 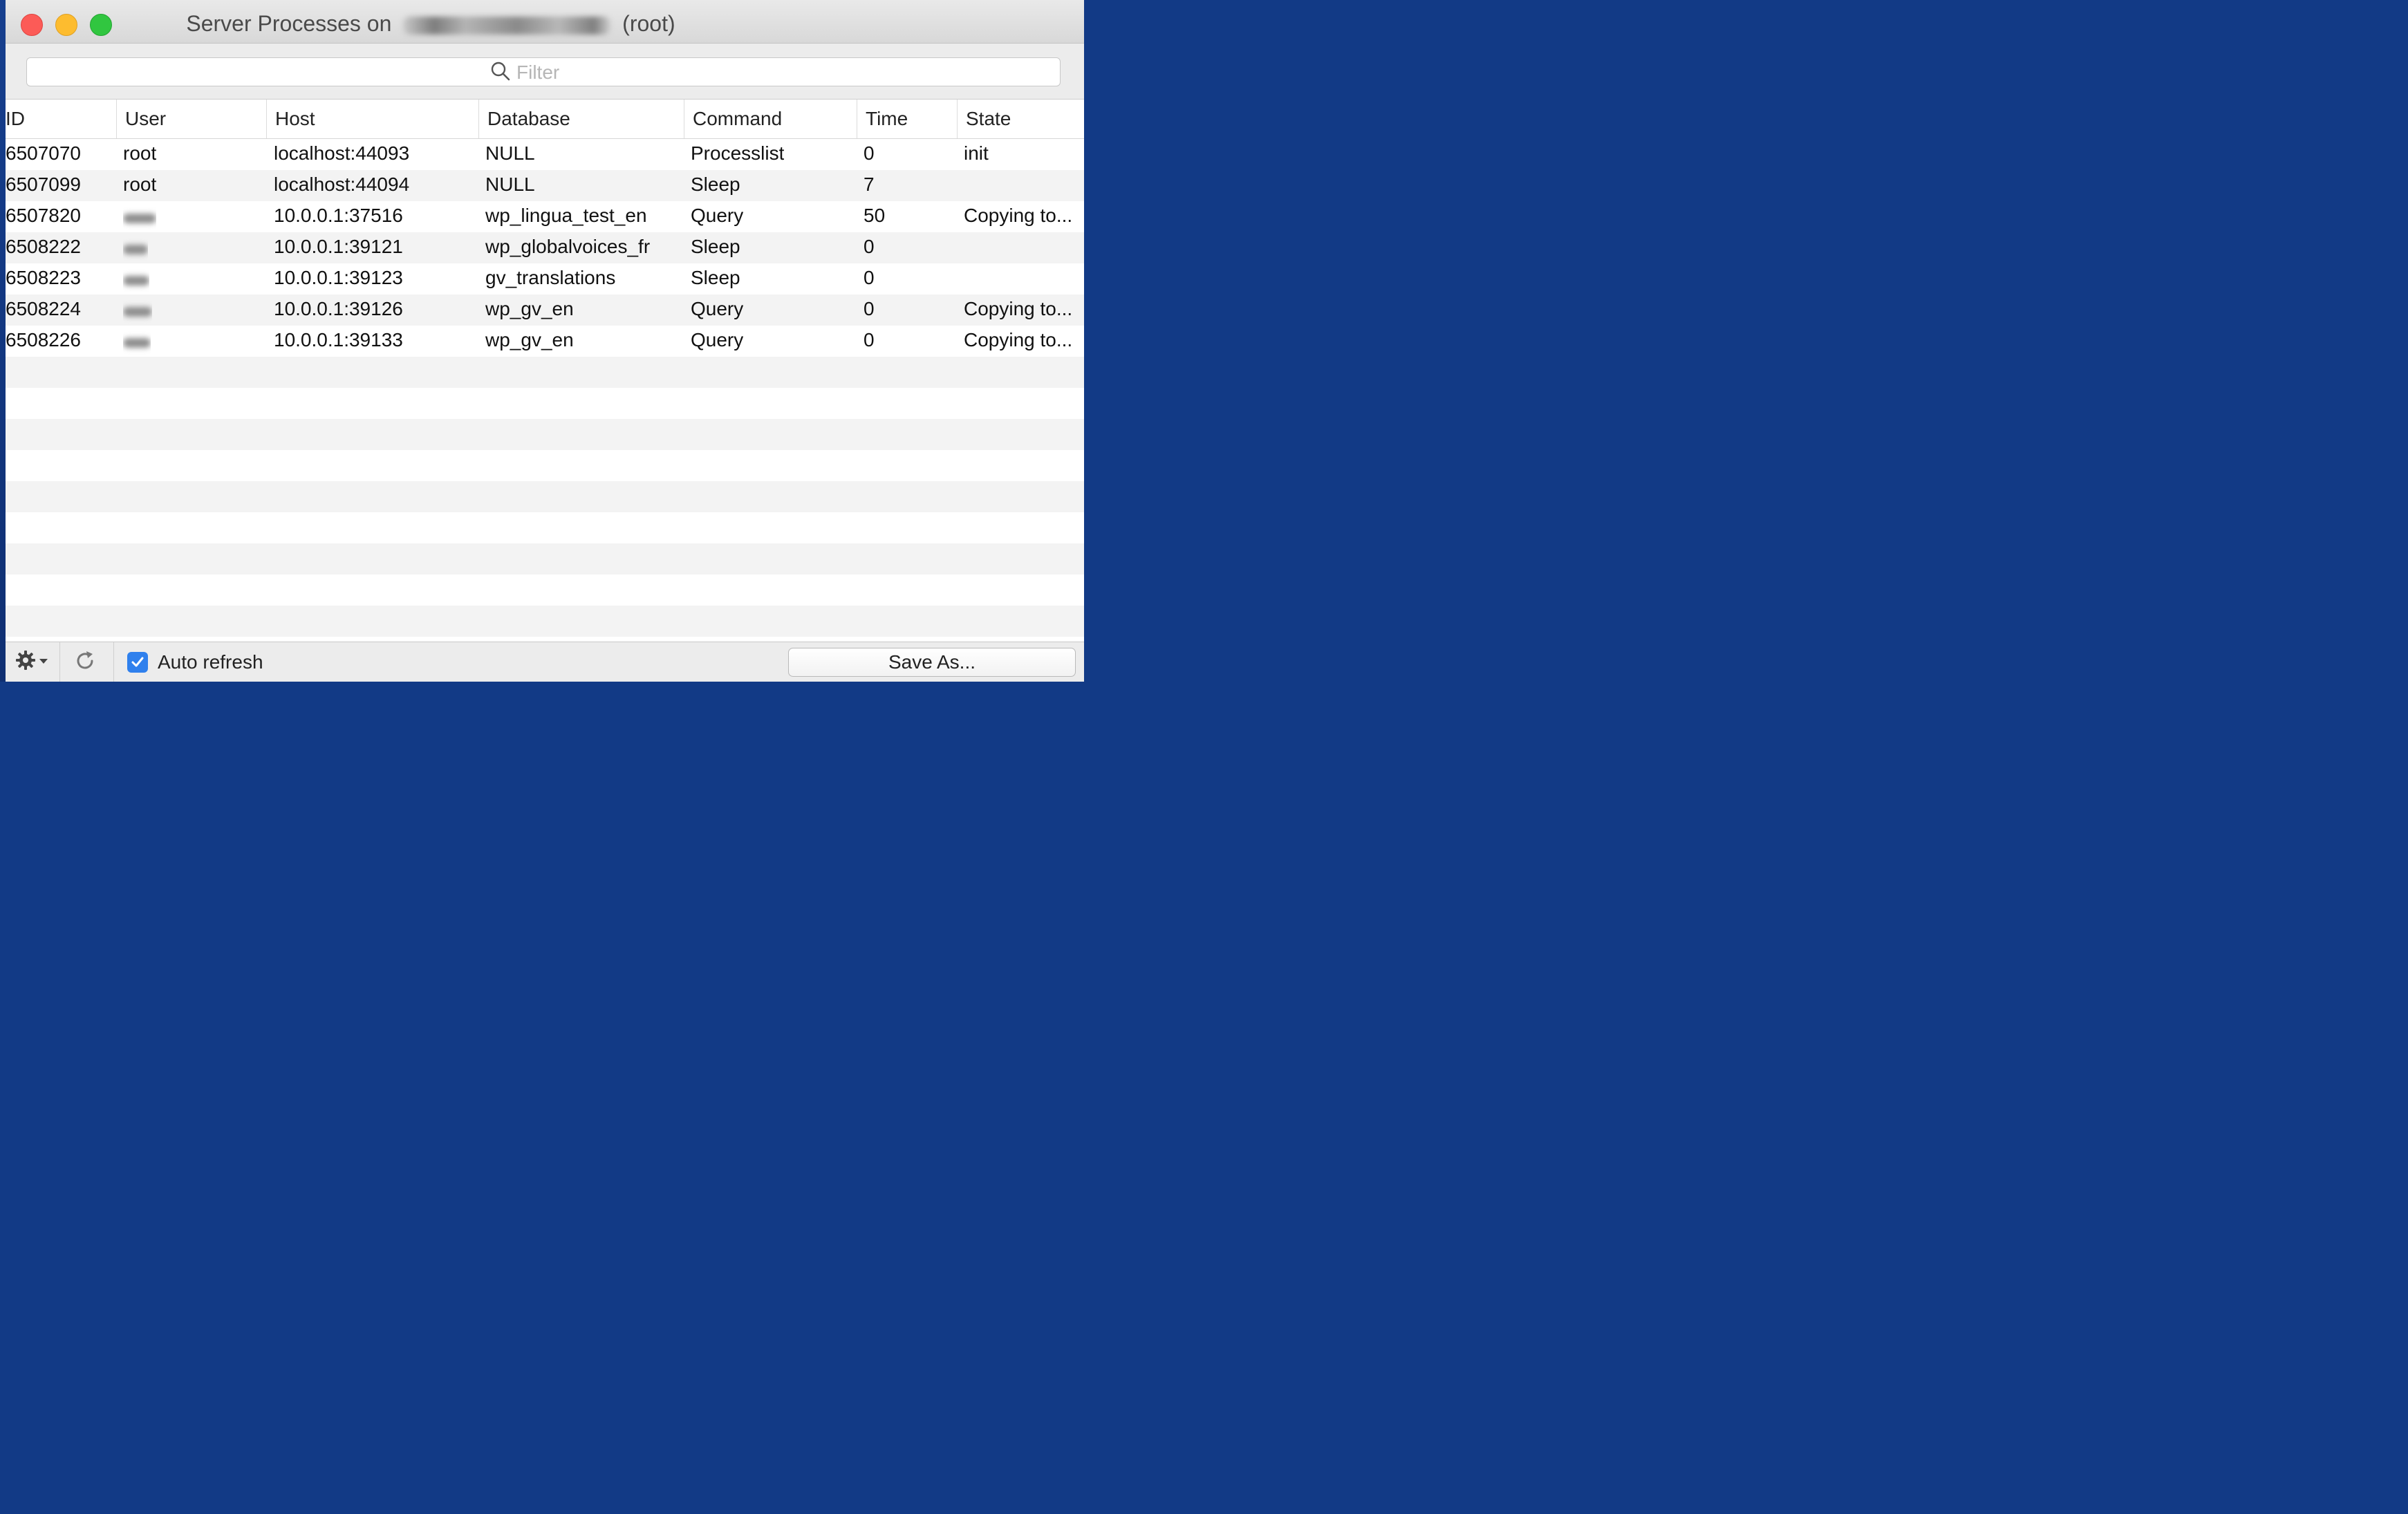 I want to click on auto-refresh-checkbox, so click(x=137, y=662).